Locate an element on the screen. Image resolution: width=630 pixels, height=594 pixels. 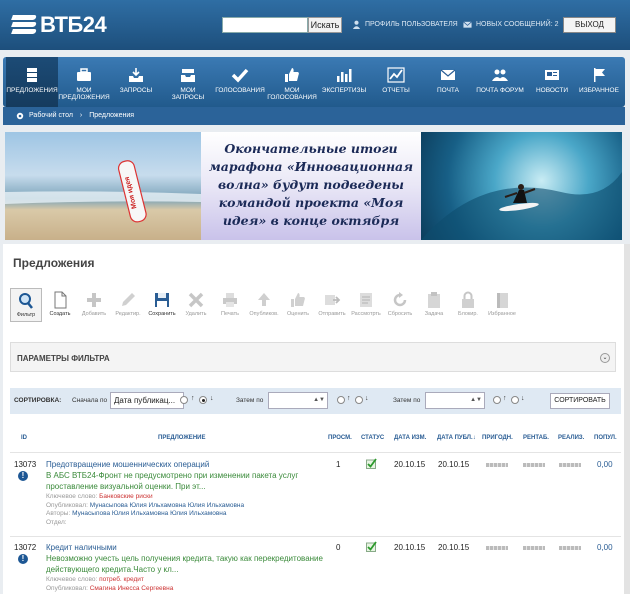
task-button: Задача is located at coordinates (434, 305).